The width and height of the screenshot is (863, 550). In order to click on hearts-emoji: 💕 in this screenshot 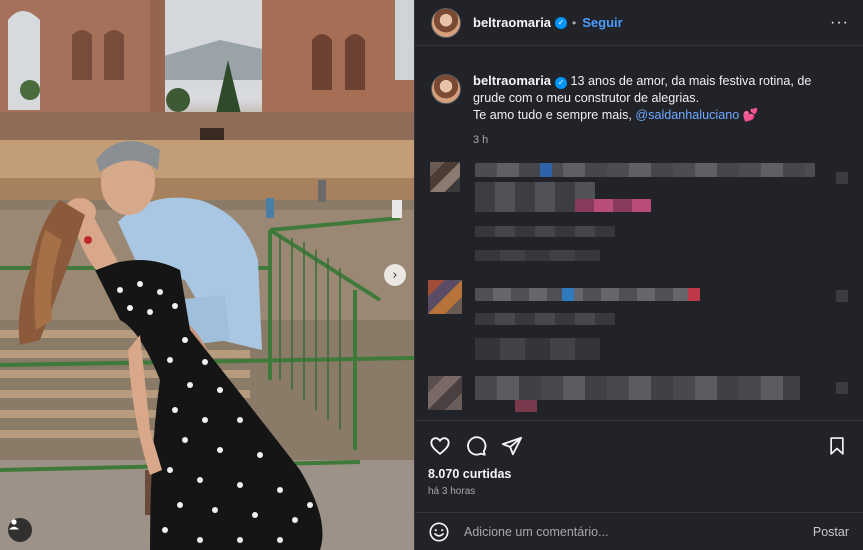, I will do `click(750, 115)`.